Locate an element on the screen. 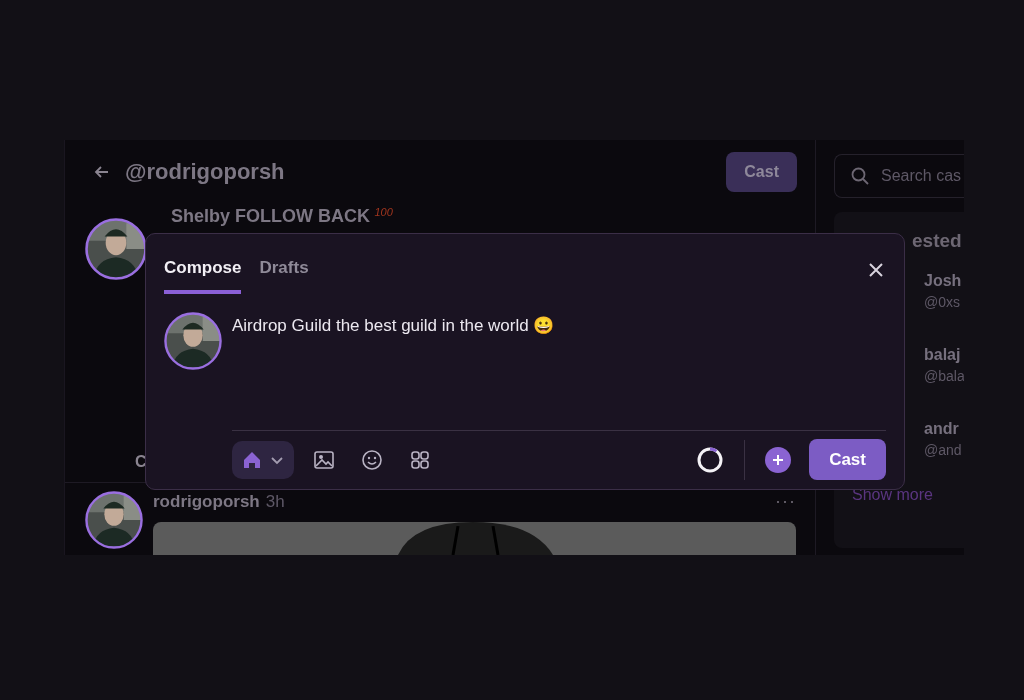 The height and width of the screenshot is (700, 1024). dialog-tab: Drafts is located at coordinates (284, 276).